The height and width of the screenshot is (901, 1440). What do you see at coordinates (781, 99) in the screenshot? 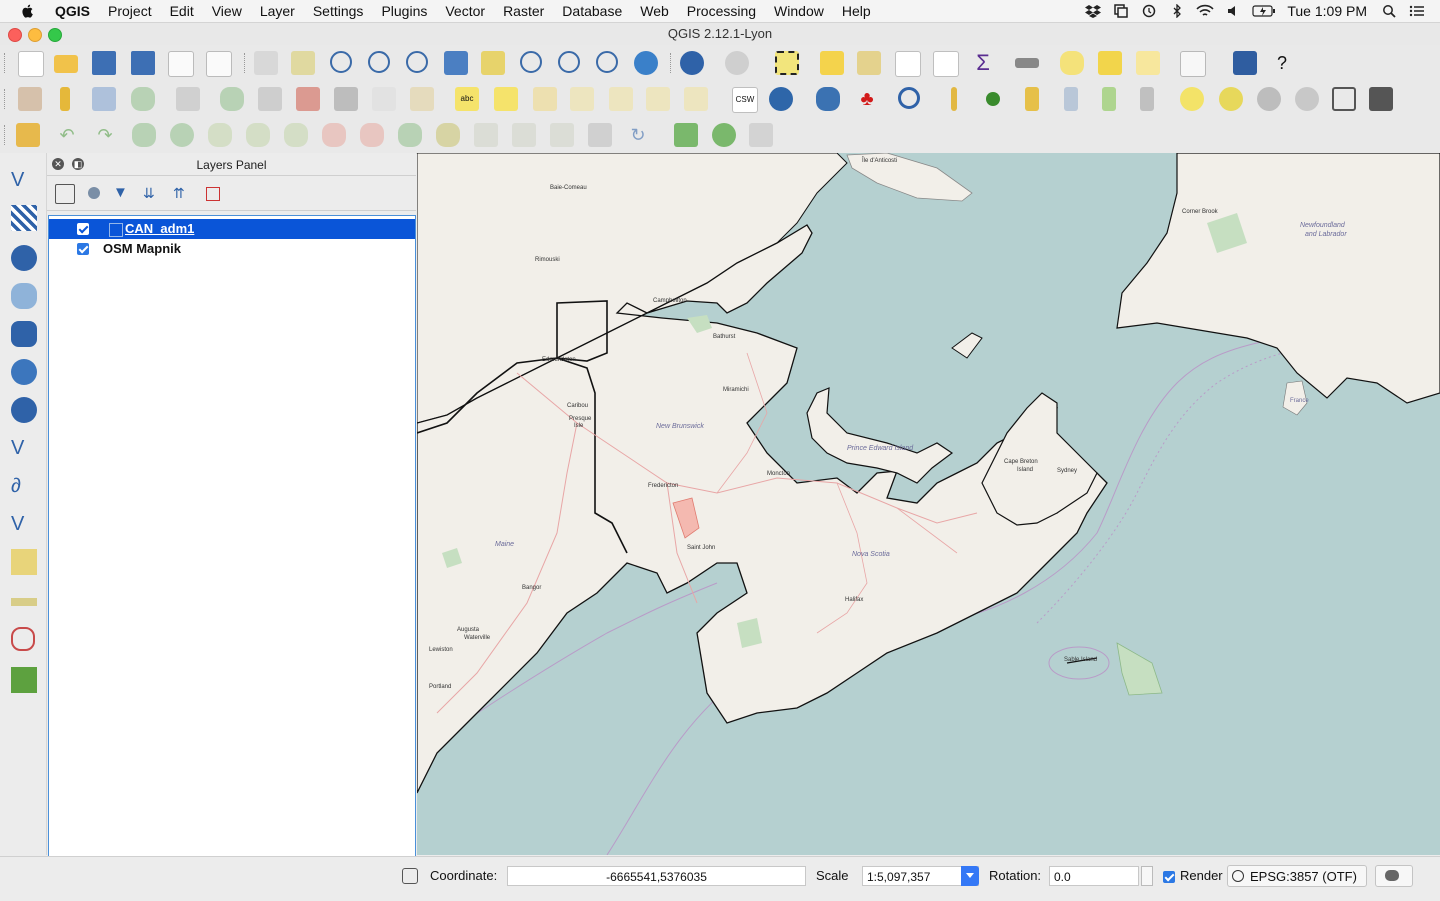
I see `add-wms-web-icon` at bounding box center [781, 99].